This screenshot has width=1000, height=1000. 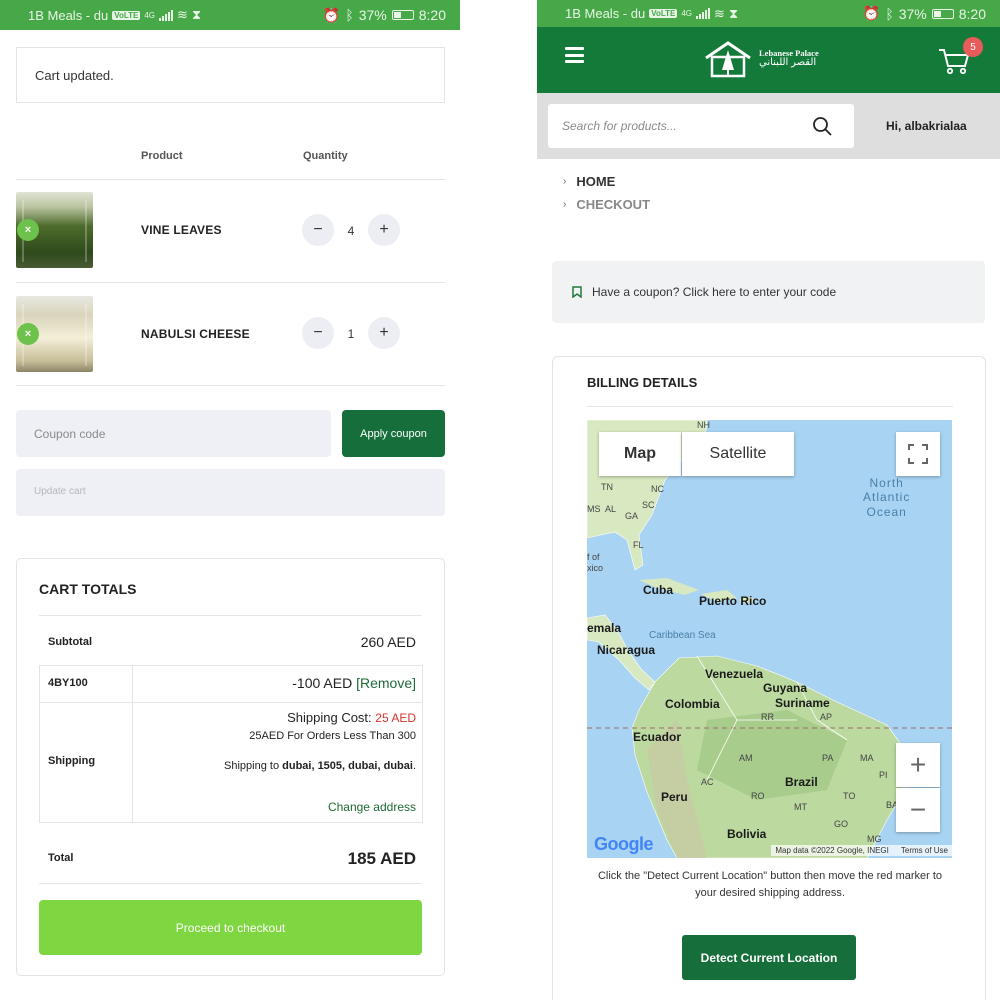 What do you see at coordinates (640, 454) in the screenshot?
I see `map-view-button: Map` at bounding box center [640, 454].